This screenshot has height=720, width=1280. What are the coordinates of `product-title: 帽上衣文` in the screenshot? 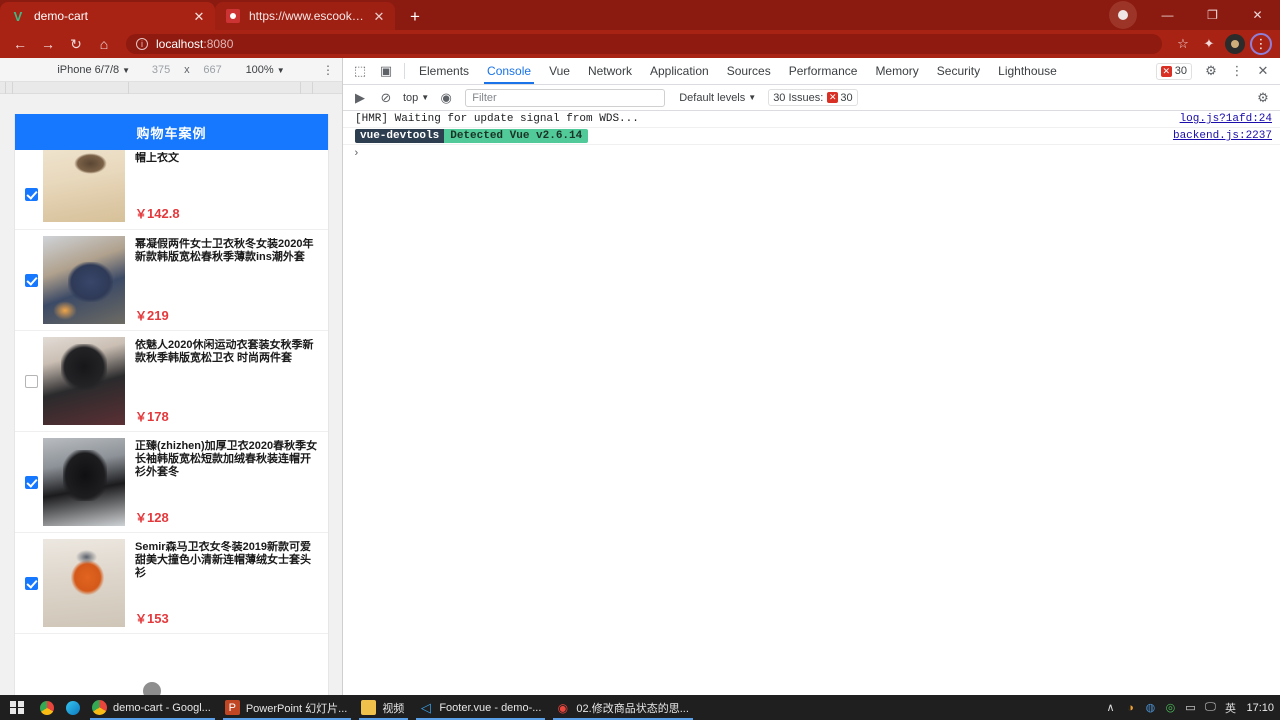 It's located at (157, 158).